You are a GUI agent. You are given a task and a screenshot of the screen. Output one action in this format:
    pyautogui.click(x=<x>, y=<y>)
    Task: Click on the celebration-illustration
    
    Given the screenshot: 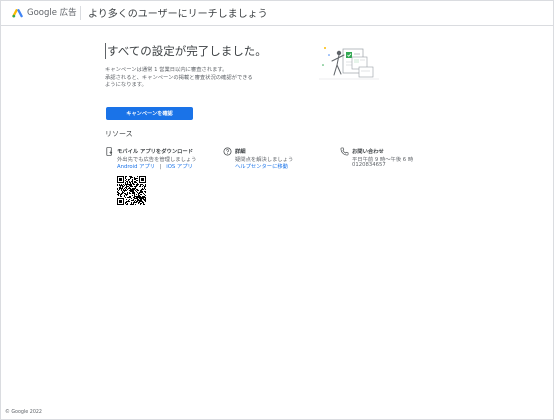 What is the action you would take?
    pyautogui.click(x=349, y=63)
    